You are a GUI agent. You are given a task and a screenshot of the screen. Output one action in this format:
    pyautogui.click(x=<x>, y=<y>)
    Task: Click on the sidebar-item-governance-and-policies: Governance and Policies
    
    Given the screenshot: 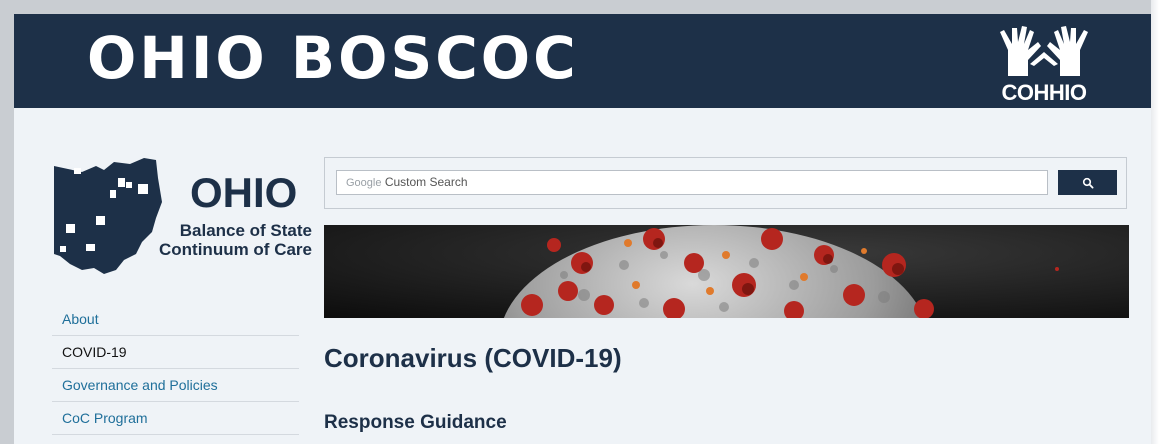 What is the action you would take?
    pyautogui.click(x=175, y=385)
    